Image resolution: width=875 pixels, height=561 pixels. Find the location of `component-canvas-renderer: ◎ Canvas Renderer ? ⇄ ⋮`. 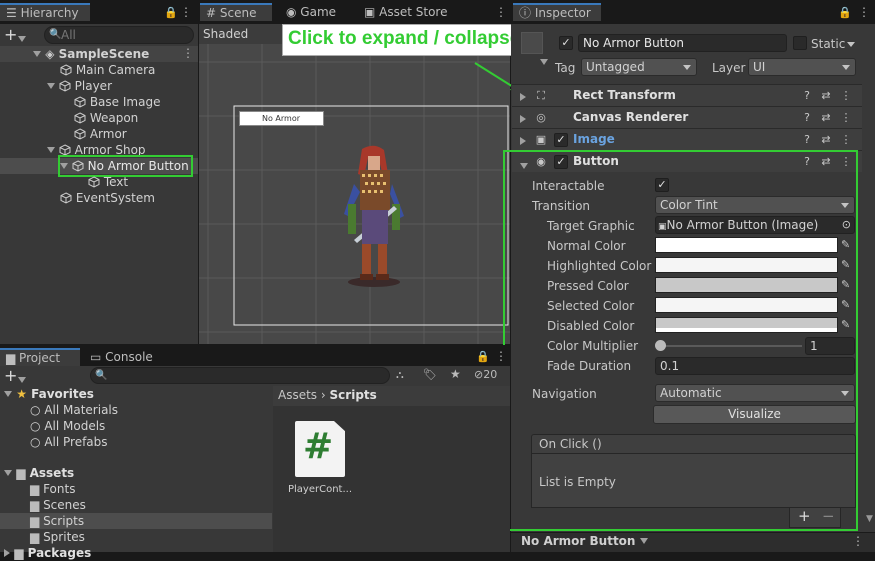

component-canvas-renderer: ◎ Canvas Renderer ? ⇄ ⋮ is located at coordinates (687, 117).